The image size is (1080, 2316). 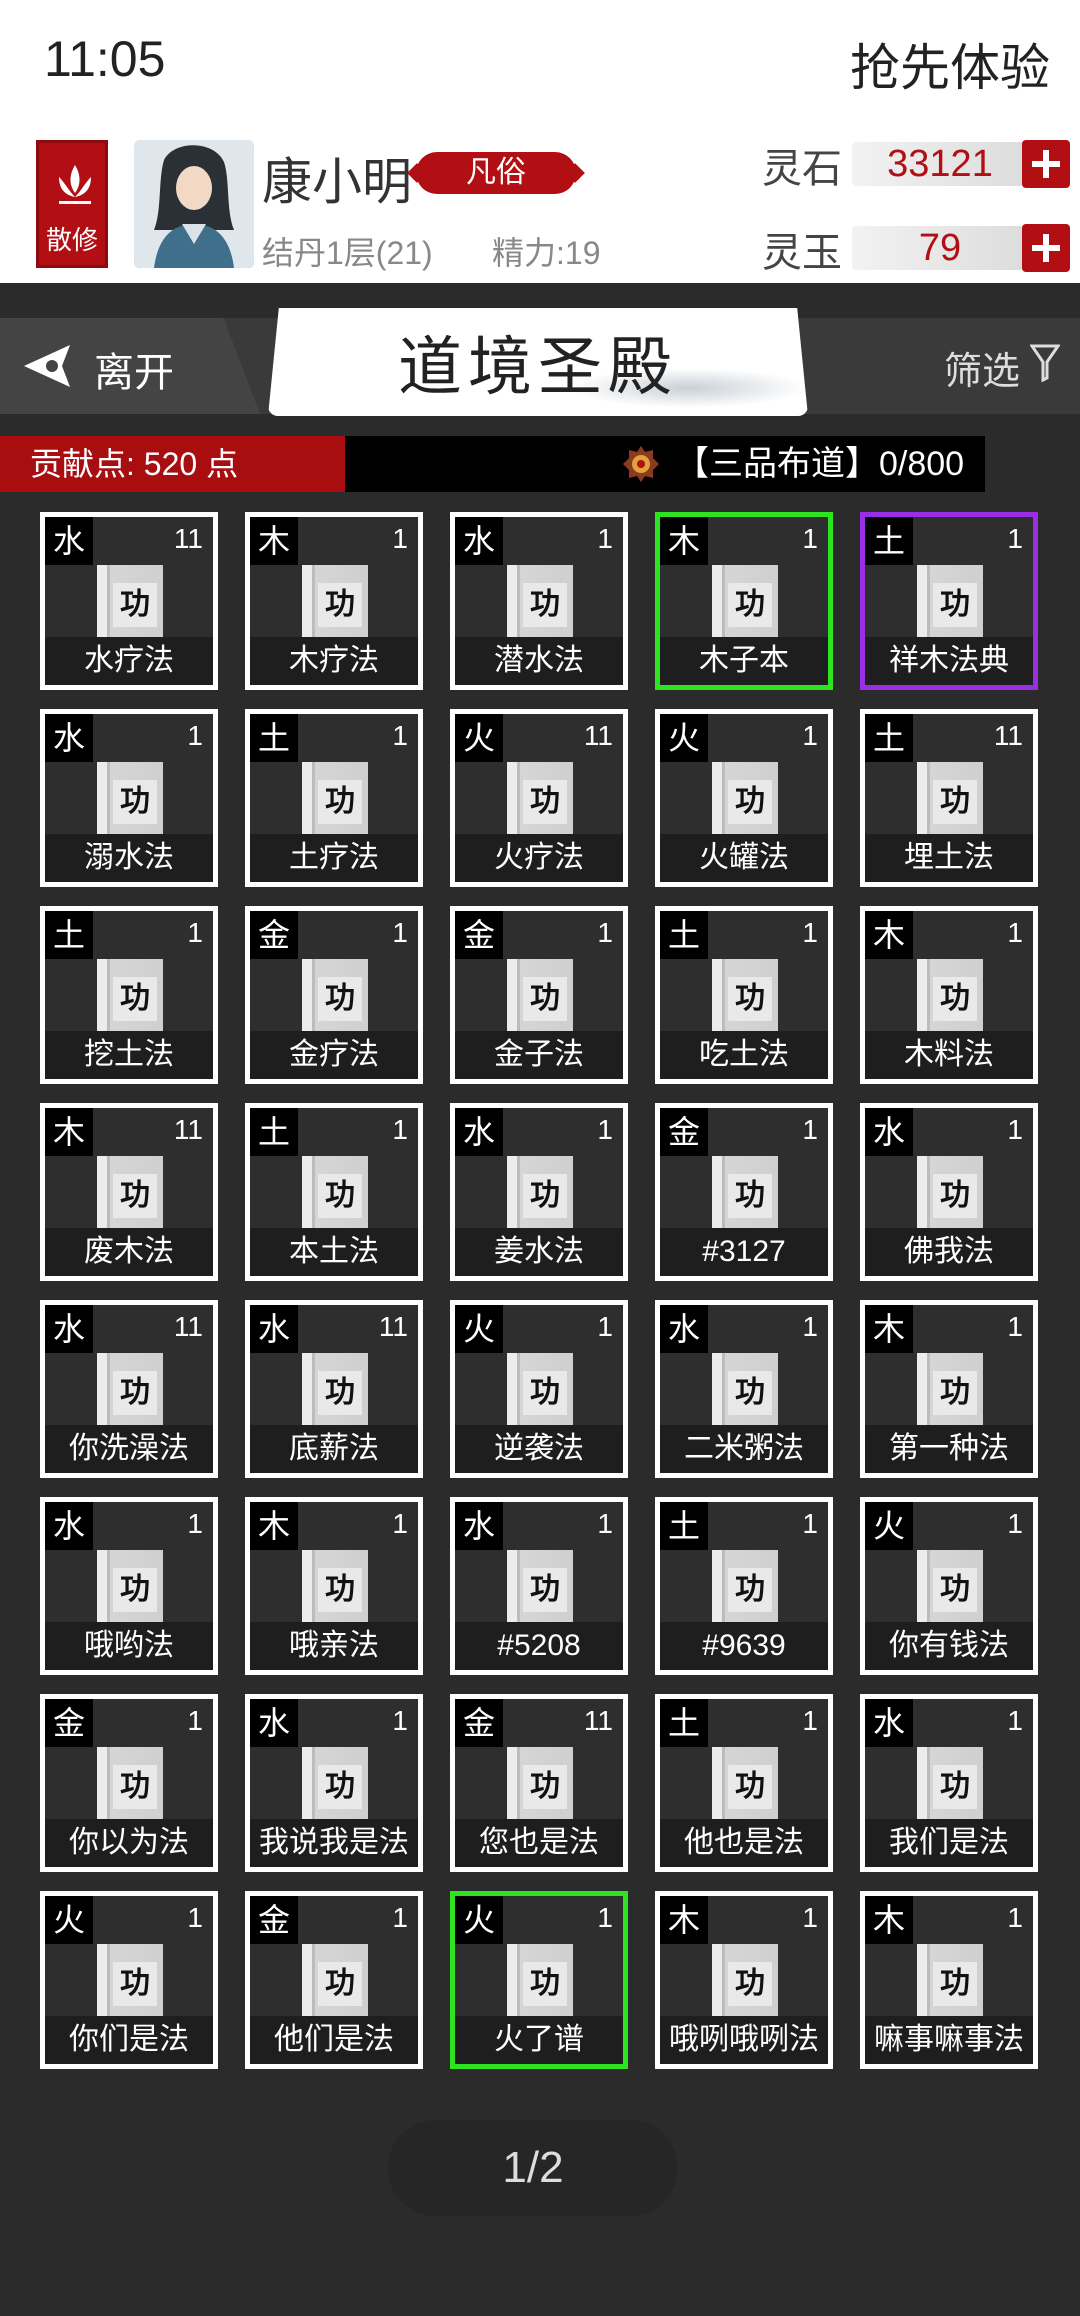 What do you see at coordinates (334, 1843) in the screenshot?
I see `technique-name: 我说我是法` at bounding box center [334, 1843].